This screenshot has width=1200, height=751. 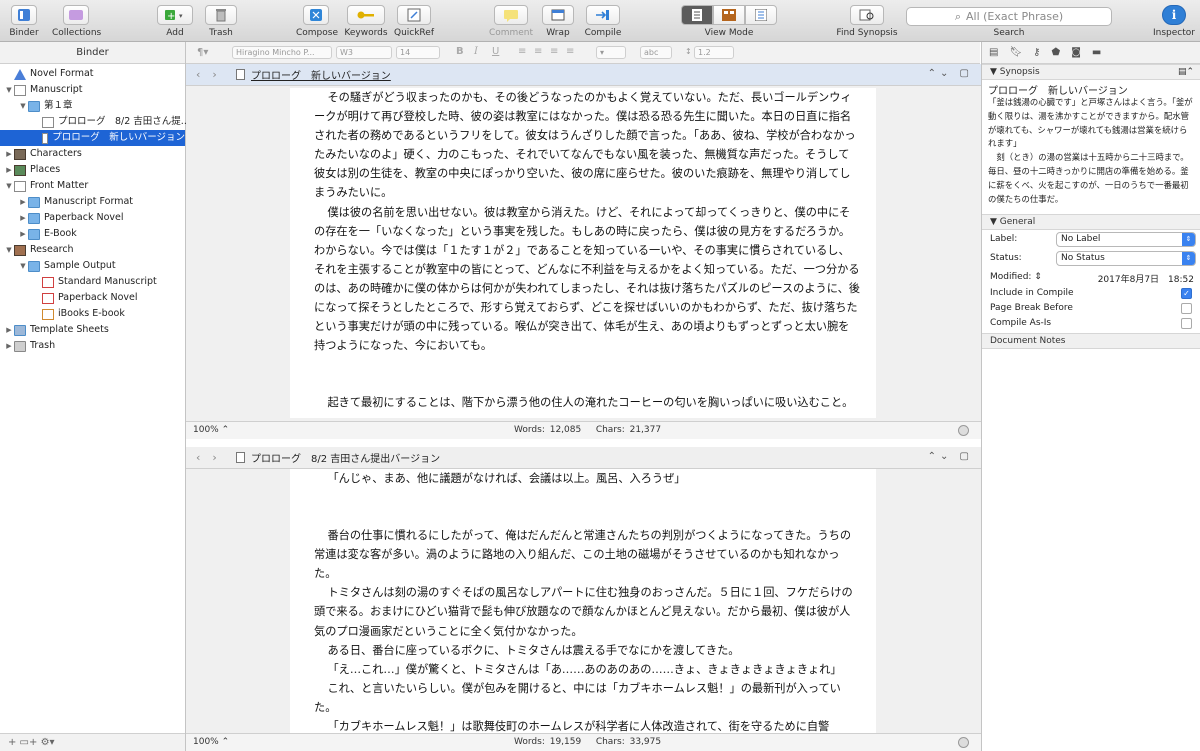 I want to click on wrap-icon, so click(x=558, y=15).